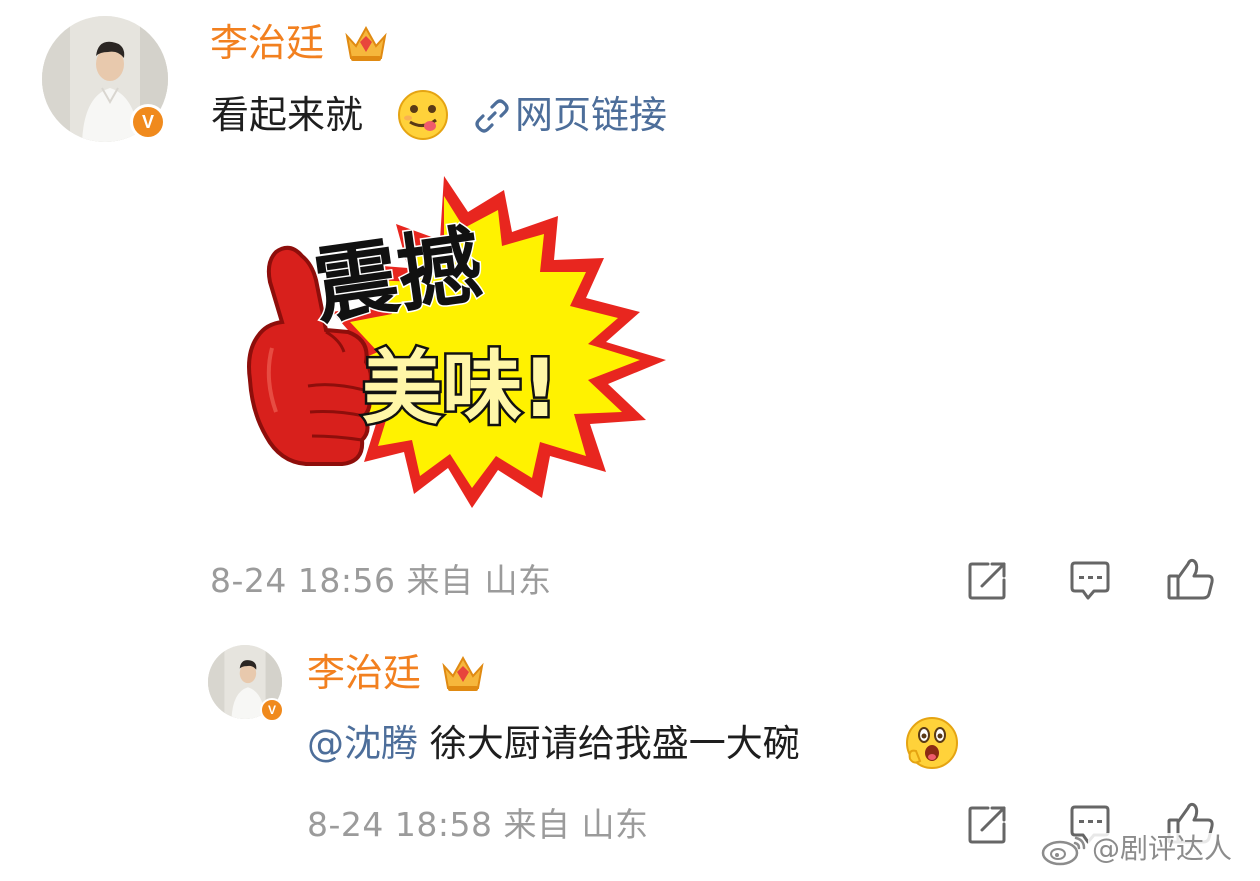 The image size is (1260, 881). I want to click on comment-text: 看起来就, so click(287, 115).